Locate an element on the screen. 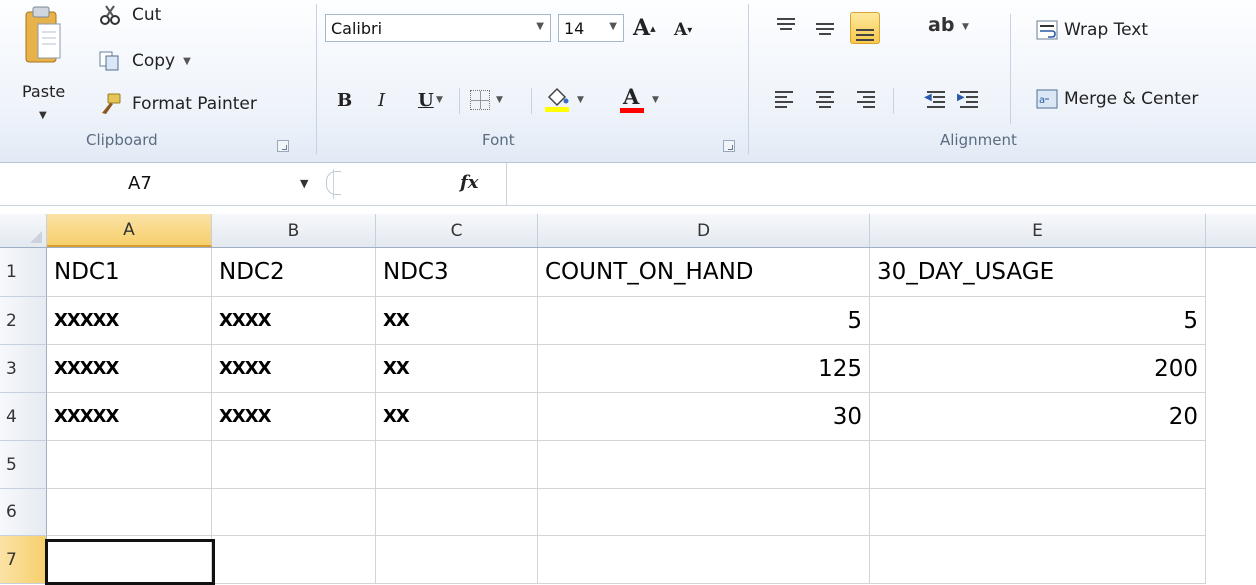 Image resolution: width=1256 pixels, height=585 pixels. cell-e3: 200 is located at coordinates (1038, 369).